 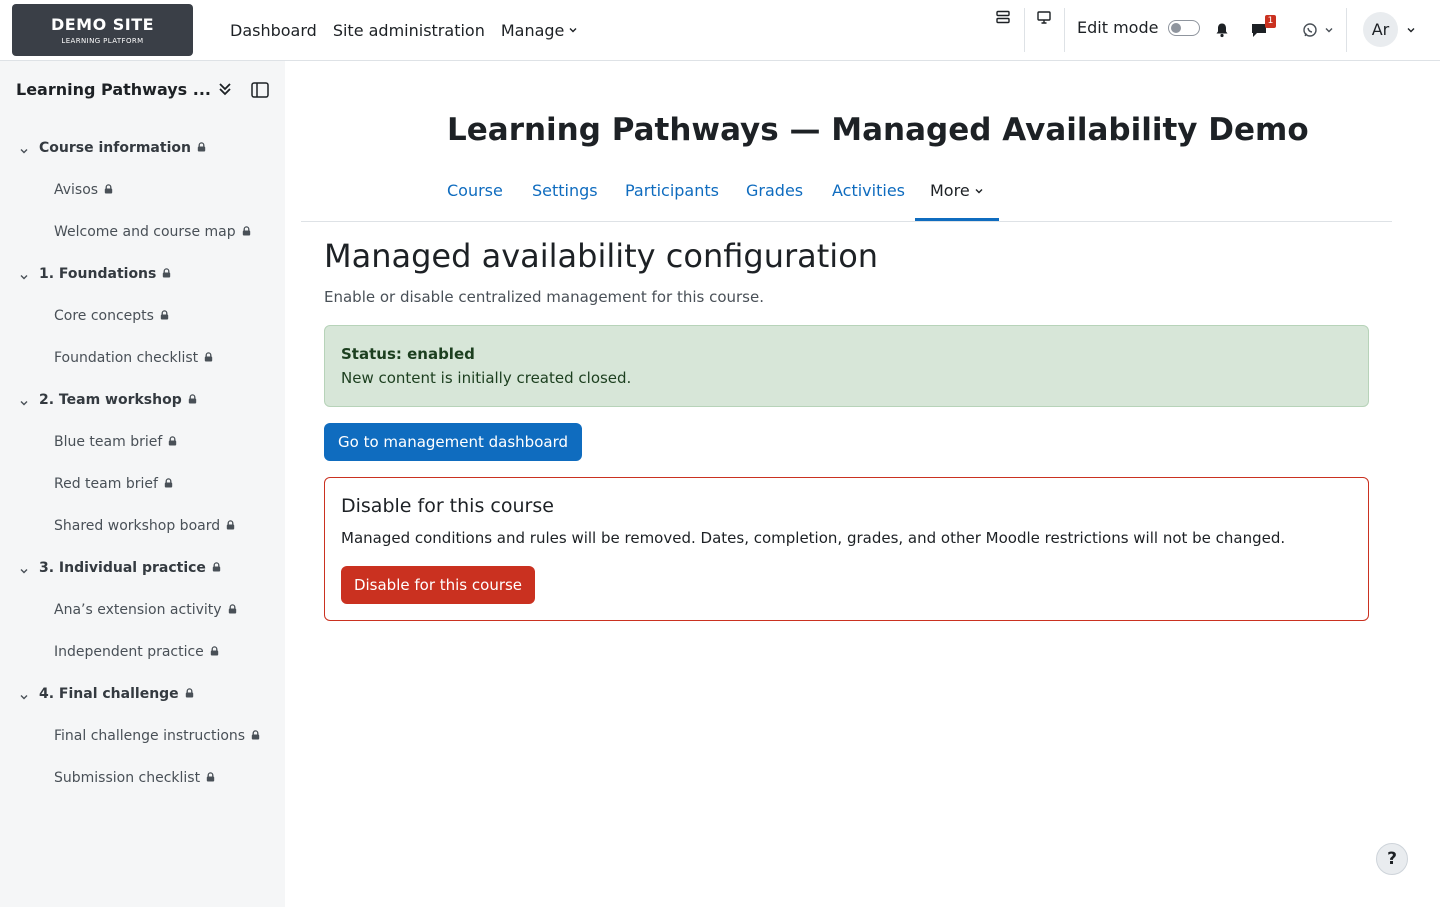 I want to click on sidebar-section: 4. Final challenge, so click(x=107, y=694).